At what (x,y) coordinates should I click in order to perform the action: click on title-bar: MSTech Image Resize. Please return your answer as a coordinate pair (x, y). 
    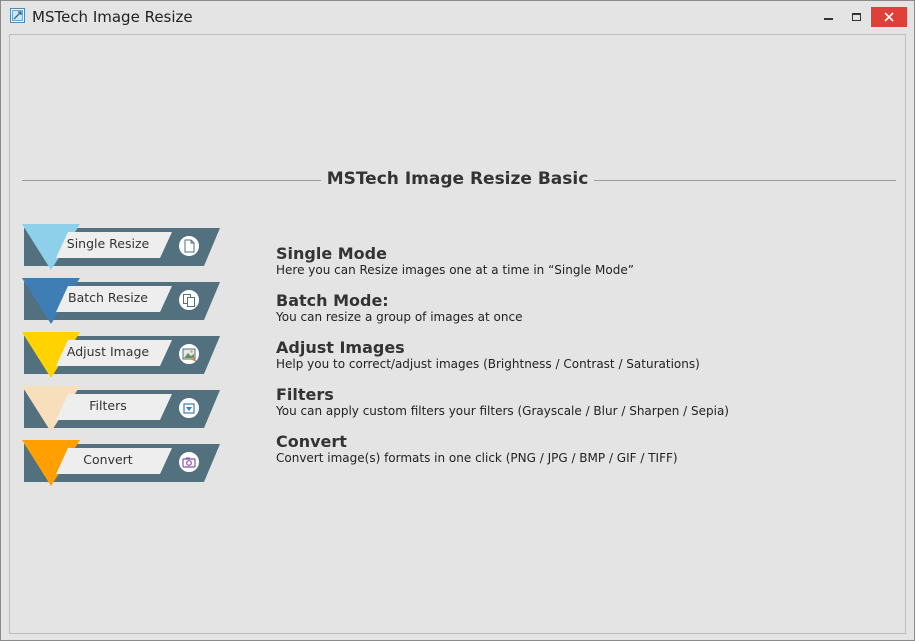
    Looking at the image, I should click on (457, 17).